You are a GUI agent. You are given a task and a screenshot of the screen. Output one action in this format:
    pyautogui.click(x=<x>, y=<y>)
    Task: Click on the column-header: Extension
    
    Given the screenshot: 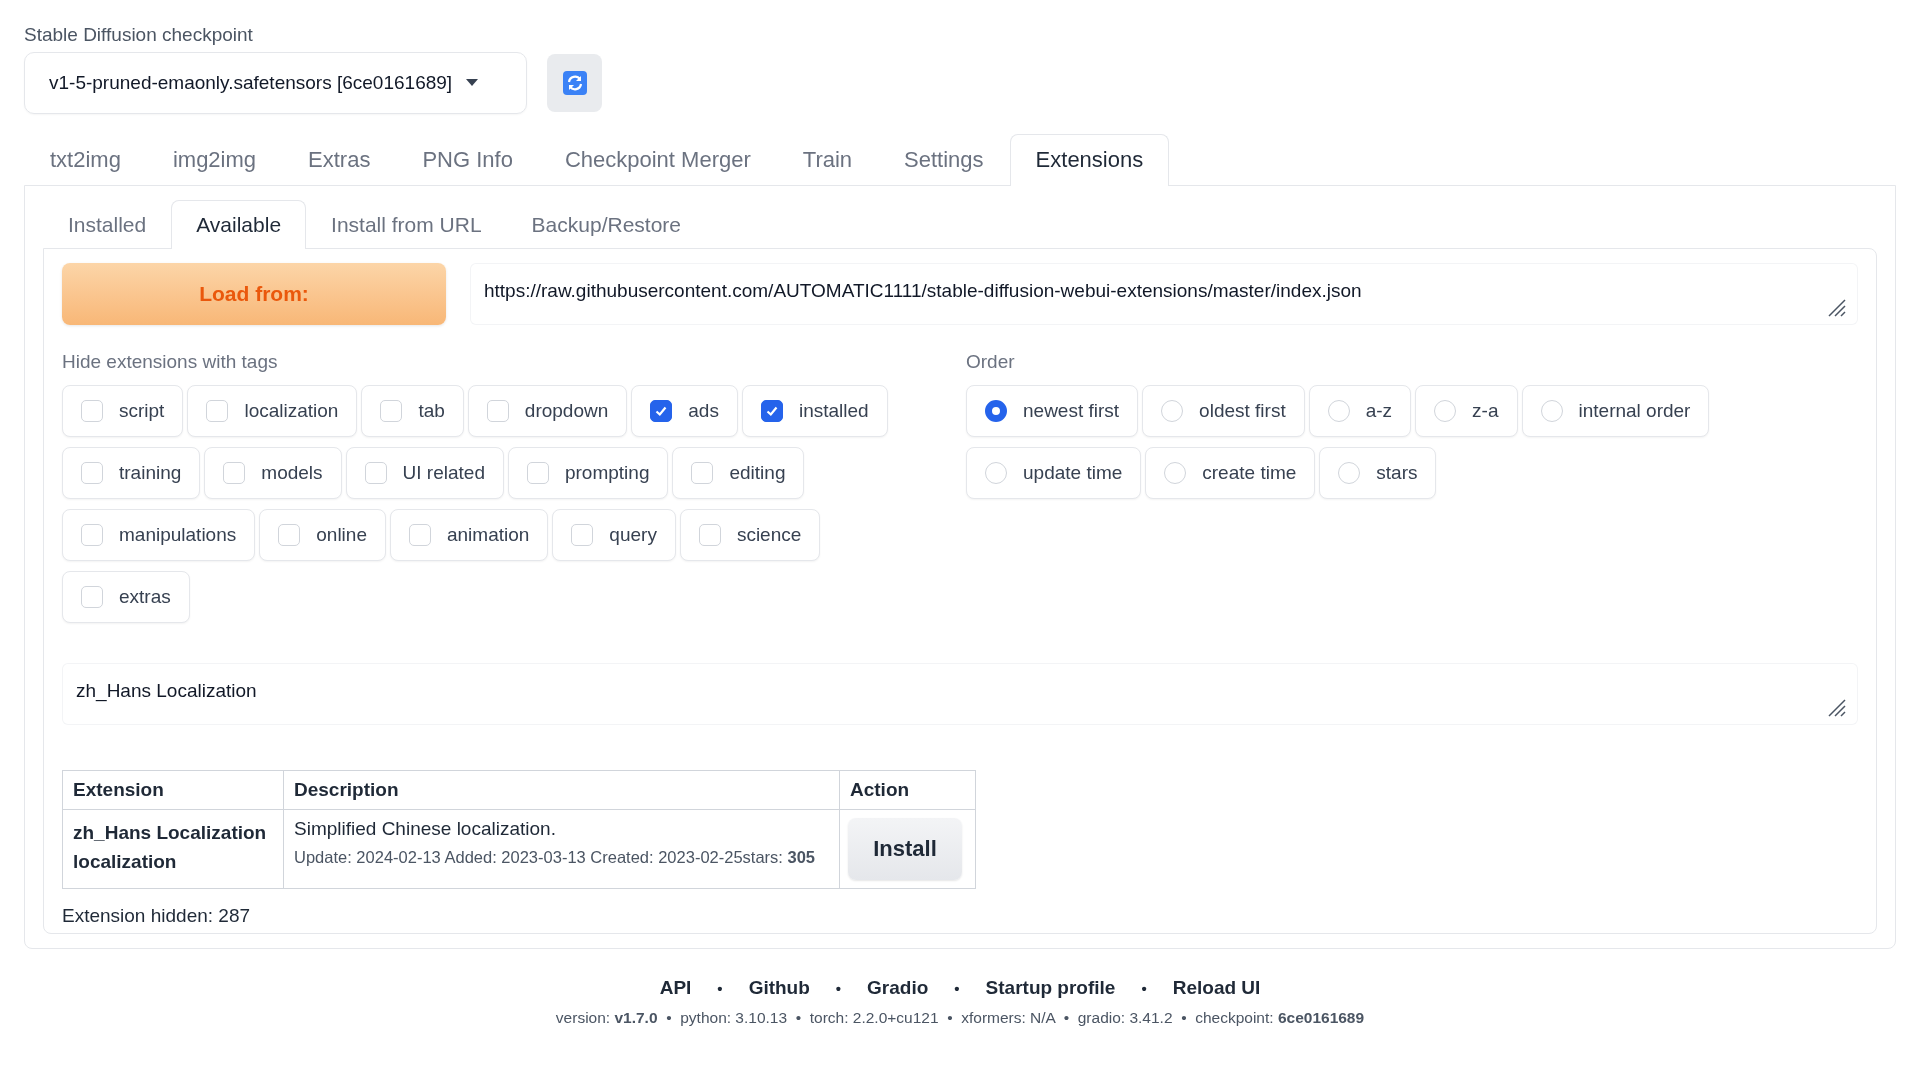 What is the action you would take?
    pyautogui.click(x=173, y=790)
    